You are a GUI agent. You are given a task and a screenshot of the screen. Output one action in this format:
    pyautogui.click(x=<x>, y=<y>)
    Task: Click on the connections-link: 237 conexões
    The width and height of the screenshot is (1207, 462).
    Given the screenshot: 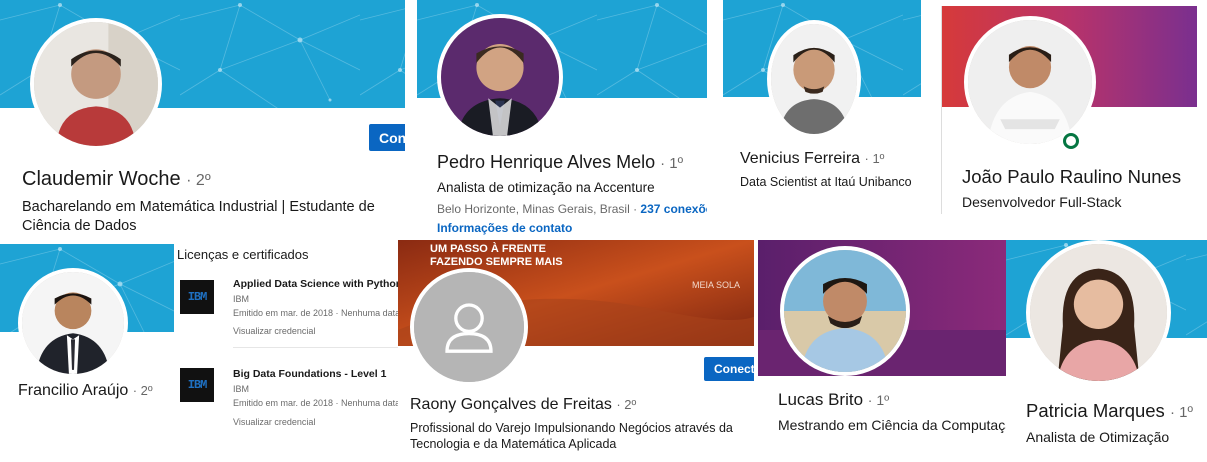 What is the action you would take?
    pyautogui.click(x=673, y=209)
    